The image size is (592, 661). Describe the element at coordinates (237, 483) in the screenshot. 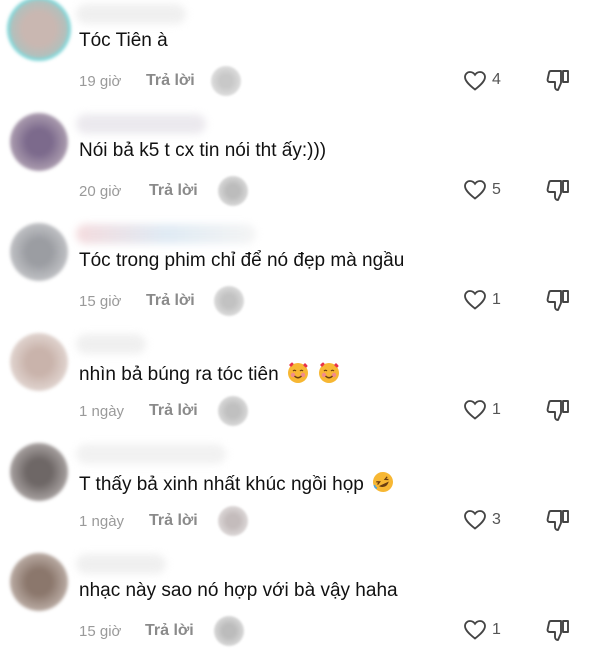

I see `comment-text: T thấy bả xinh nhất khúc ngồi họp` at that location.